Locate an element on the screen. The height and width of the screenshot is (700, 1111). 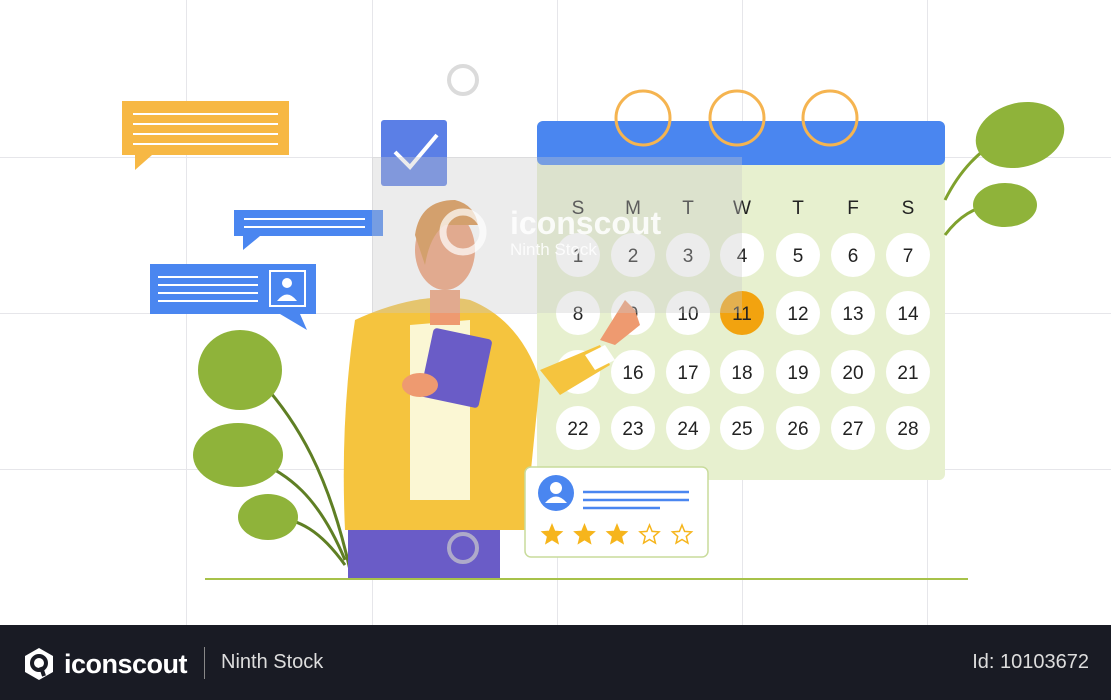
calendar-day: 13 is located at coordinates (853, 313).